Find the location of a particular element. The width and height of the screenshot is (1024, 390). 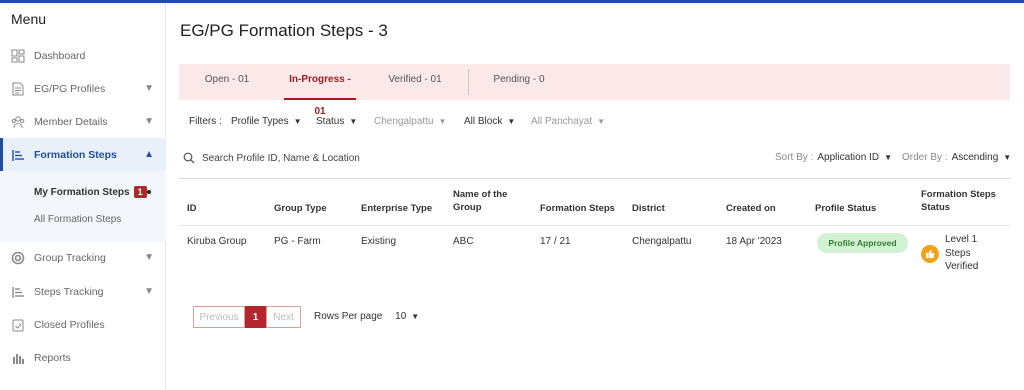

cell-group-name: ABC is located at coordinates (463, 241).